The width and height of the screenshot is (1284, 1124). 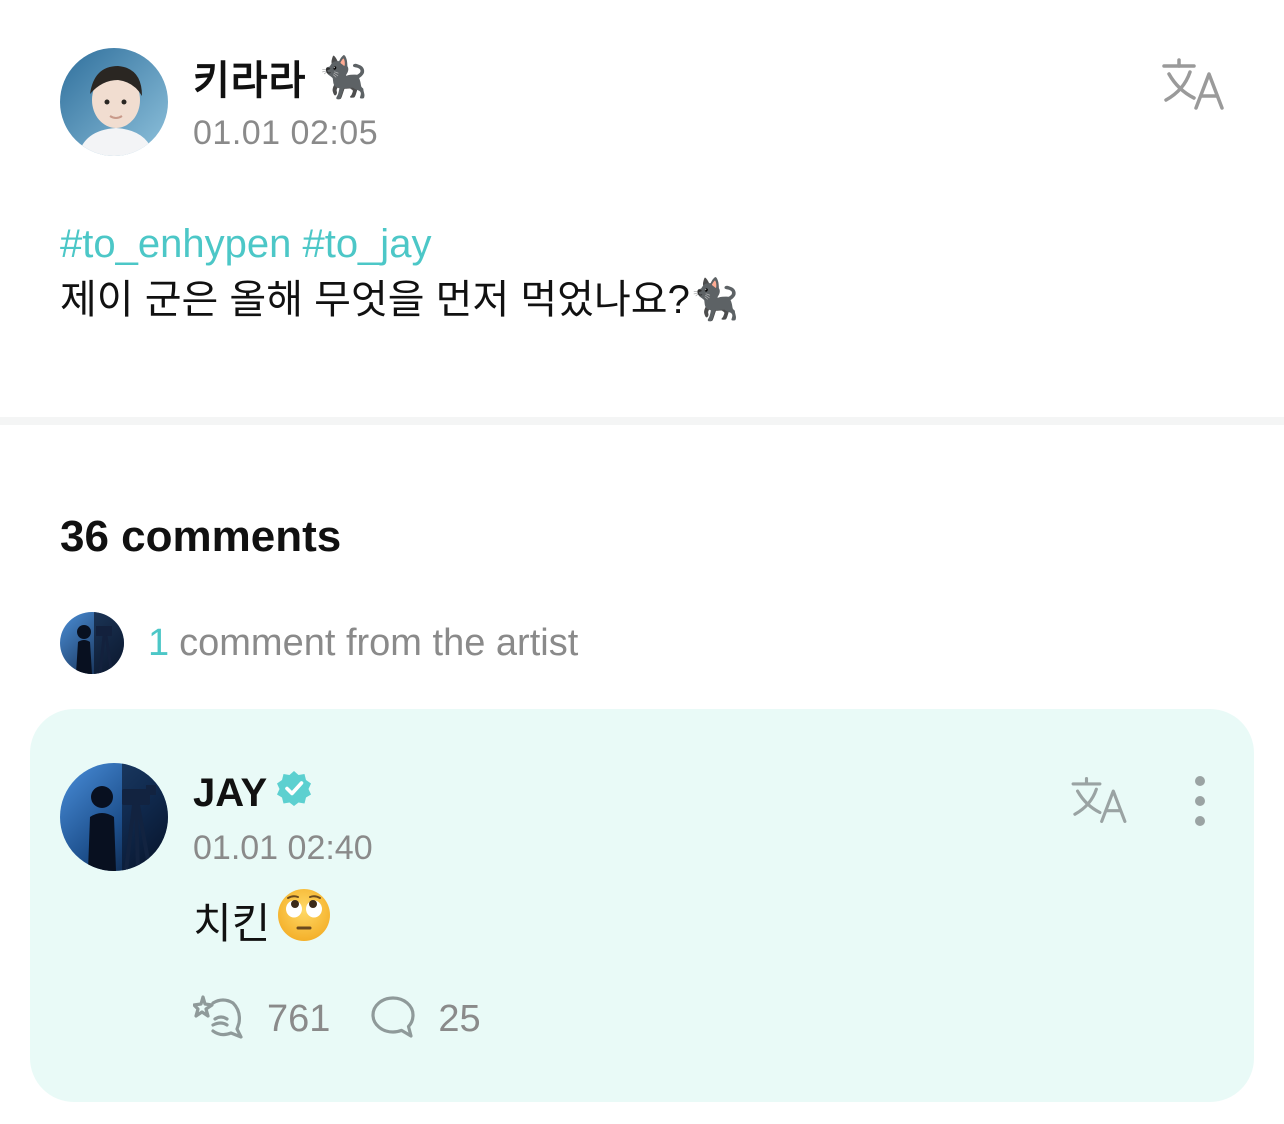 I want to click on author-name-emoji: 🐈‍⬛, so click(x=344, y=77).